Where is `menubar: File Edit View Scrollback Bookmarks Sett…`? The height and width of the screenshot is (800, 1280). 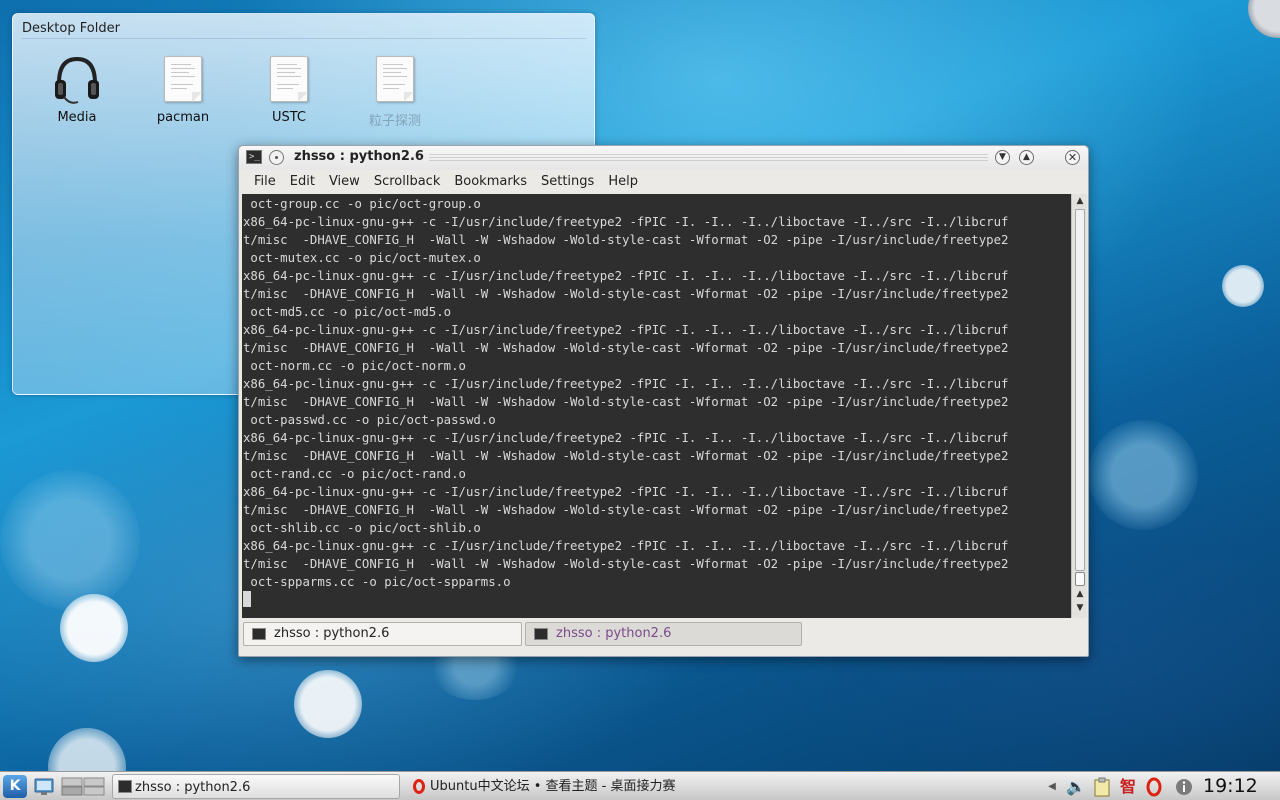 menubar: File Edit View Scrollback Bookmarks Sett… is located at coordinates (663, 182).